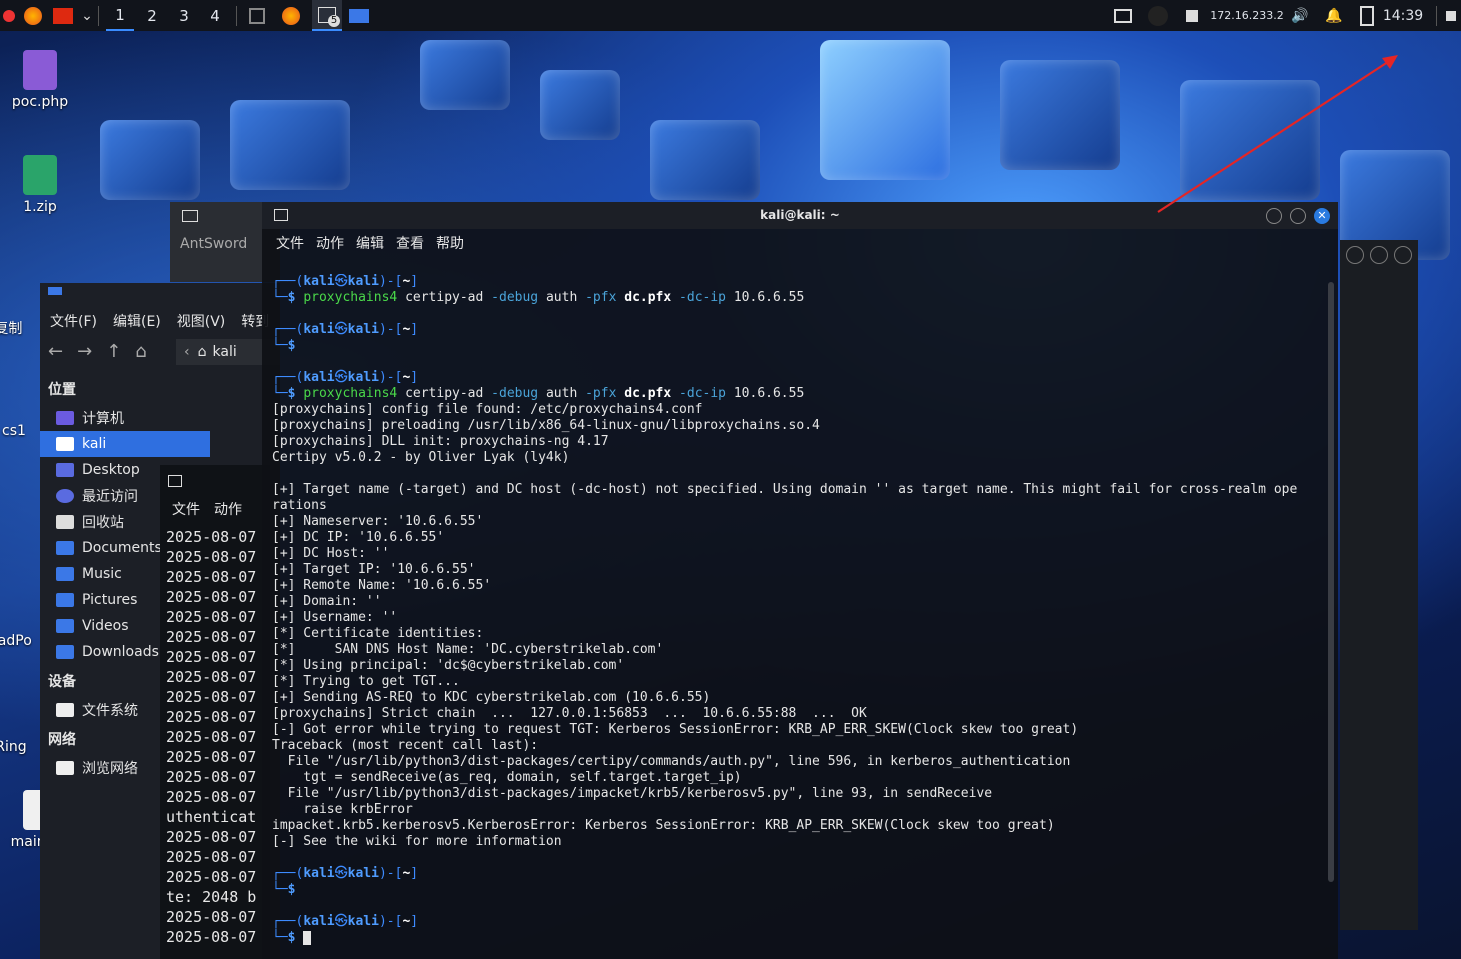 Image resolution: width=1461 pixels, height=959 pixels. I want to click on chevron-down-icon: ⌄, so click(87, 15).